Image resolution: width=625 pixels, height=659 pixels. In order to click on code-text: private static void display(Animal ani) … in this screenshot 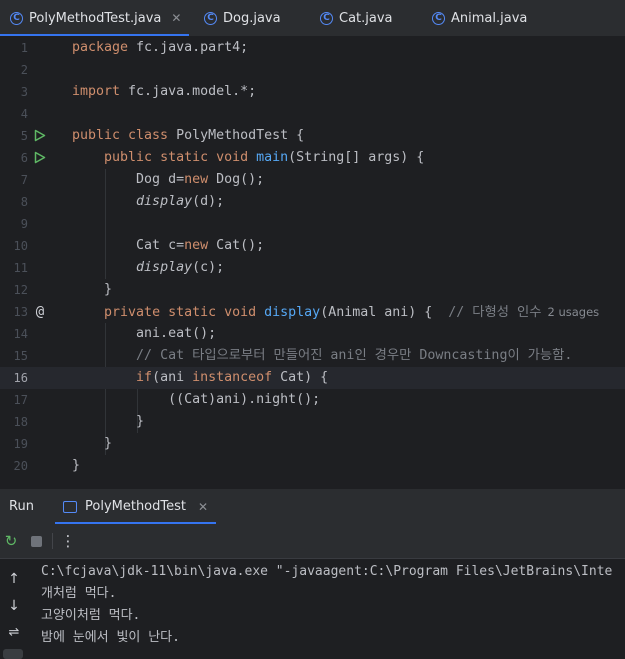, I will do `click(335, 312)`.